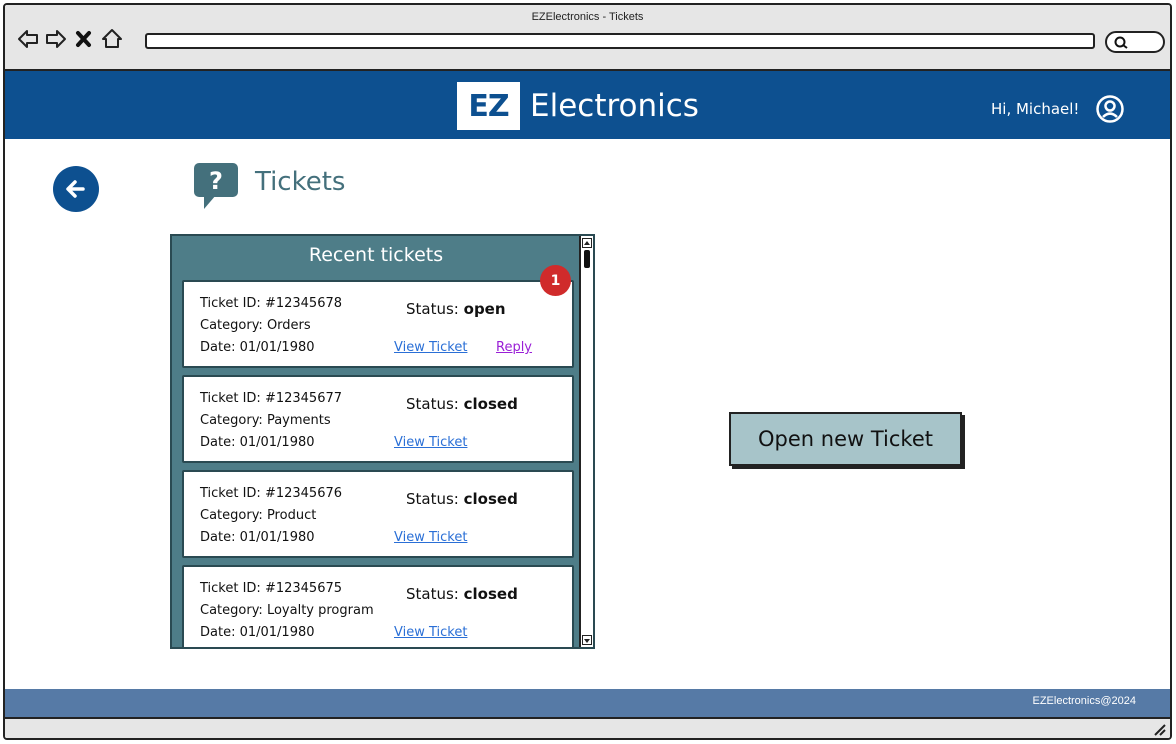  What do you see at coordinates (620, 41) in the screenshot?
I see `url-bar` at bounding box center [620, 41].